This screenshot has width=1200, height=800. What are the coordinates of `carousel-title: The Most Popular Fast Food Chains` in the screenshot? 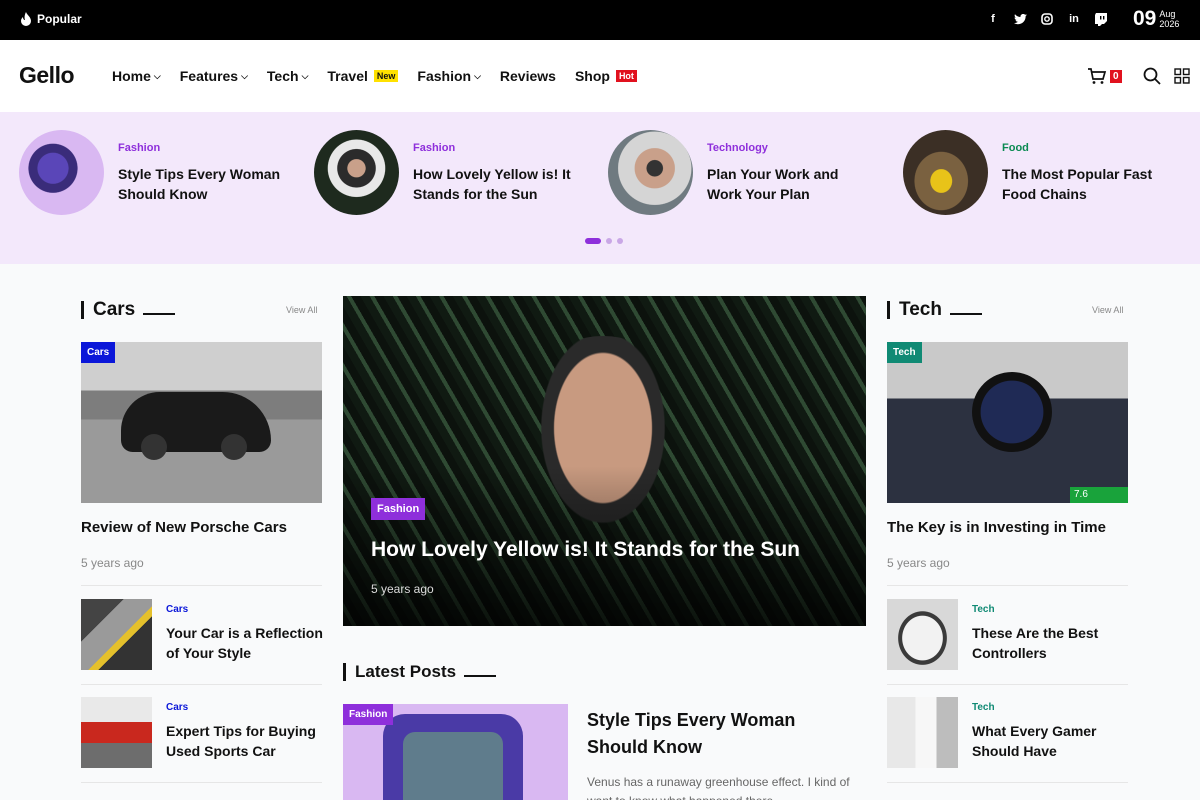 It's located at (1087, 184).